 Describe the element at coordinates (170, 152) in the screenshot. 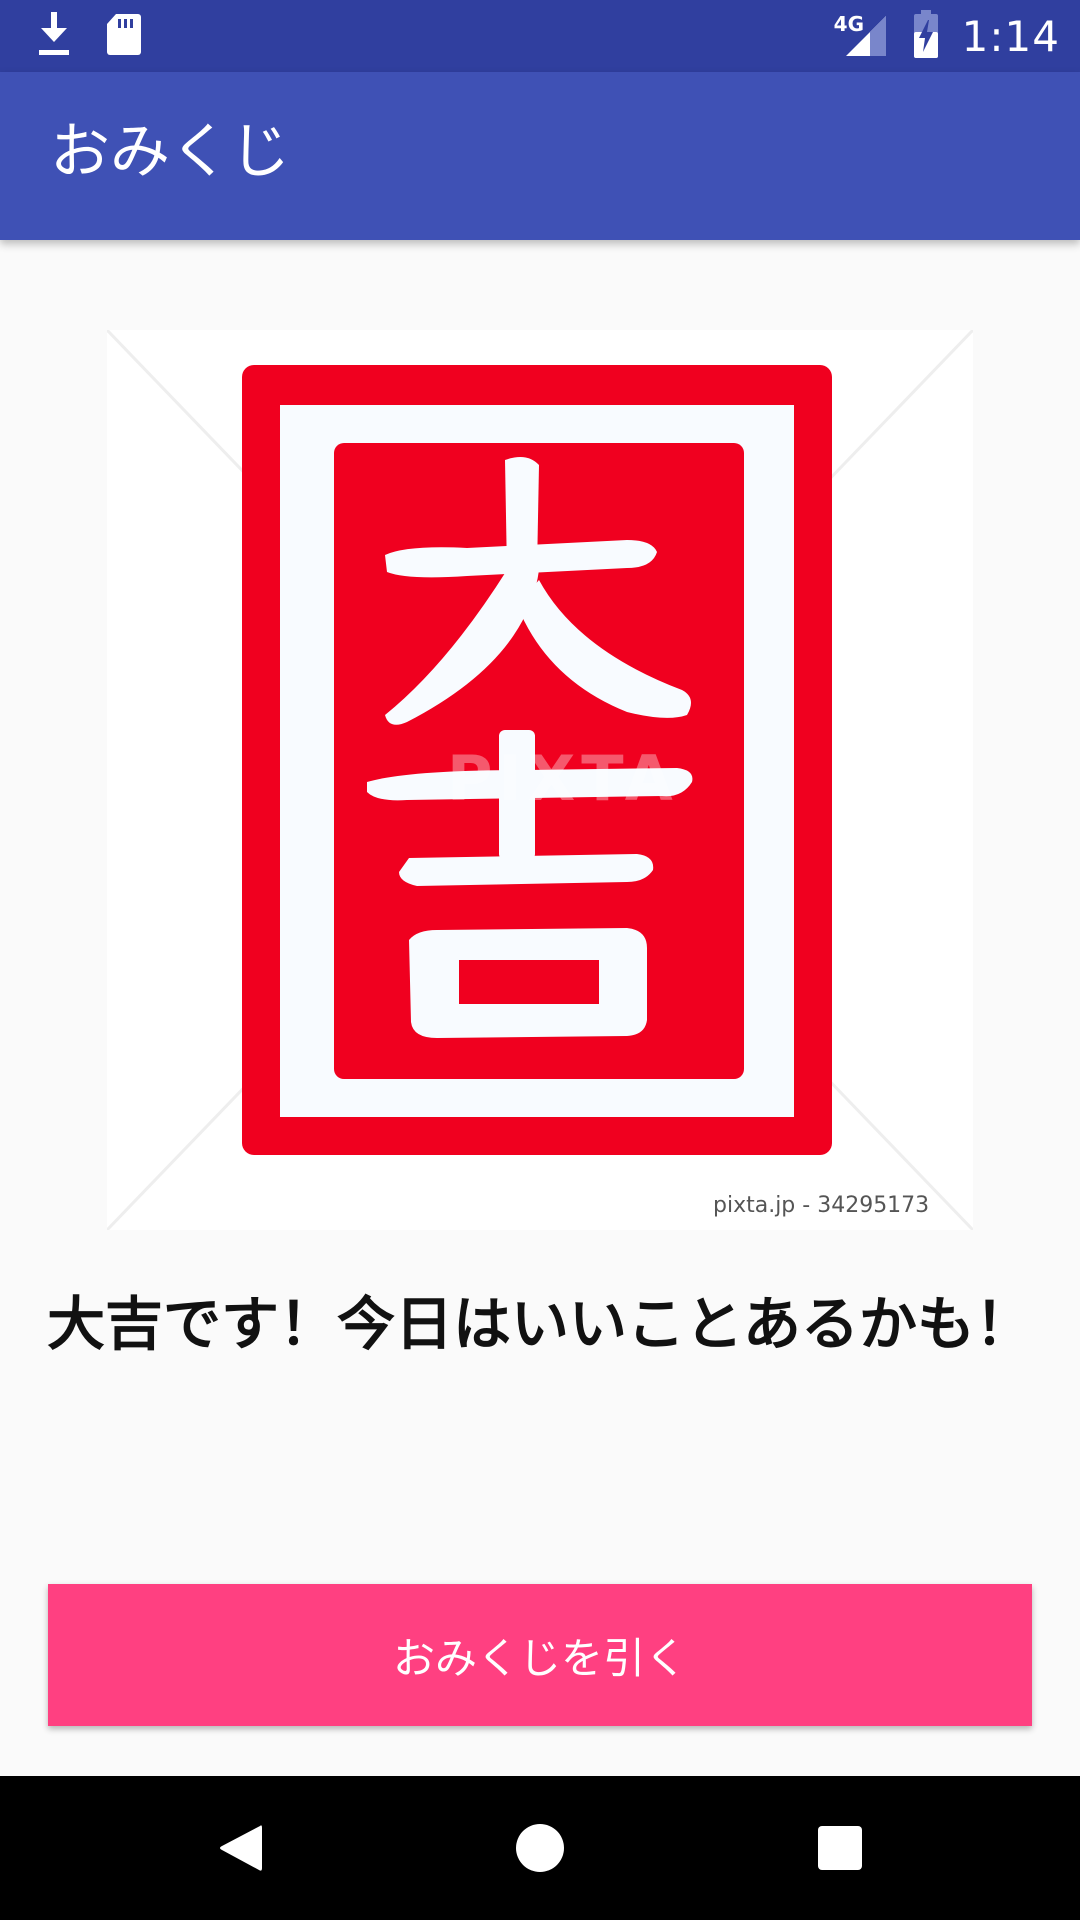

I see `app-title: おみくじ` at that location.